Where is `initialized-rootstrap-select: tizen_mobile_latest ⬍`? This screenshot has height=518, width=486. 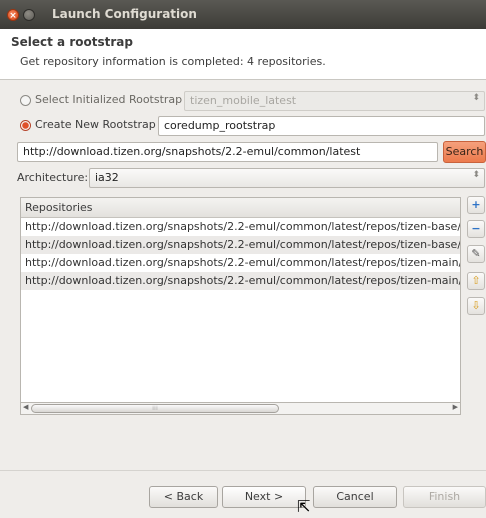
initialized-rootstrap-select: tizen_mobile_latest ⬍ is located at coordinates (334, 101).